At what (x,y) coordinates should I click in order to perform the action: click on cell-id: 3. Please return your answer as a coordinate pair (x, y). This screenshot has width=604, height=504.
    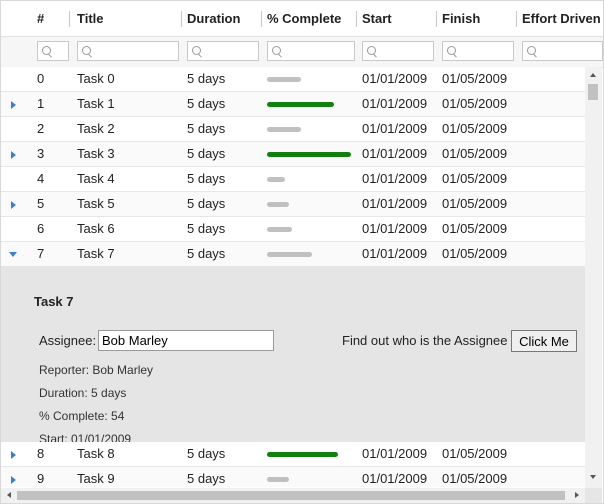
    Looking at the image, I should click on (41, 153).